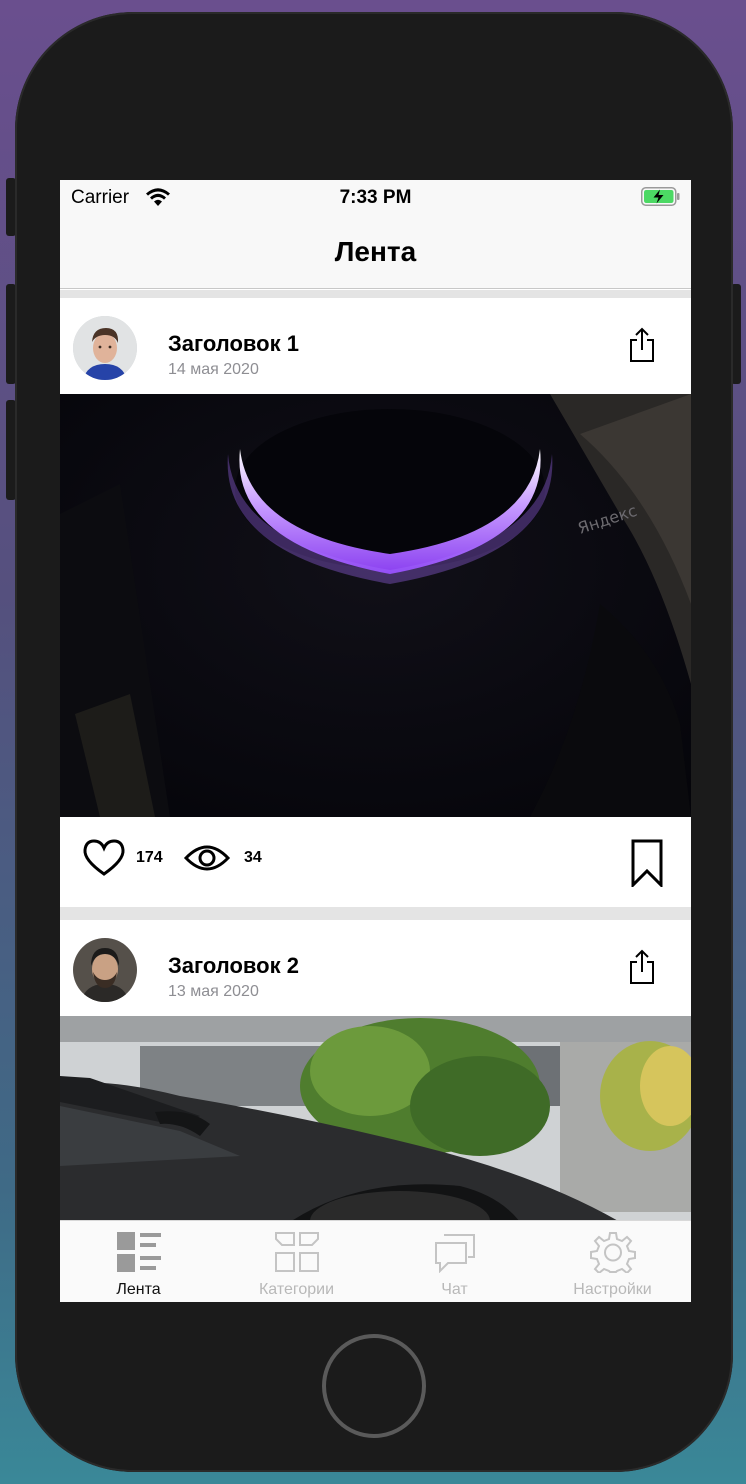 The image size is (746, 1484). What do you see at coordinates (139, 1252) in the screenshot?
I see `feed-icon` at bounding box center [139, 1252].